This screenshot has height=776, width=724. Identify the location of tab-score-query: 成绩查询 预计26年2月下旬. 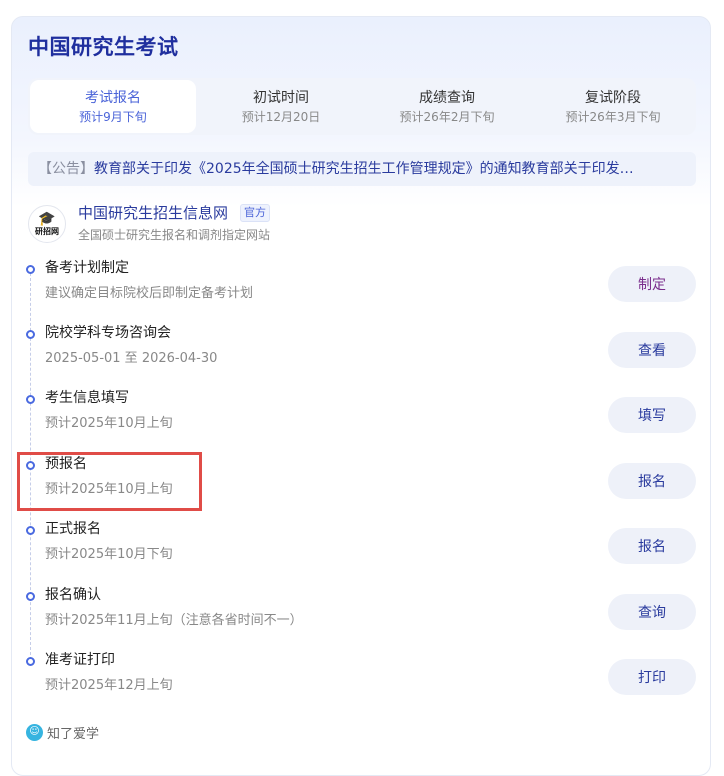
(447, 106).